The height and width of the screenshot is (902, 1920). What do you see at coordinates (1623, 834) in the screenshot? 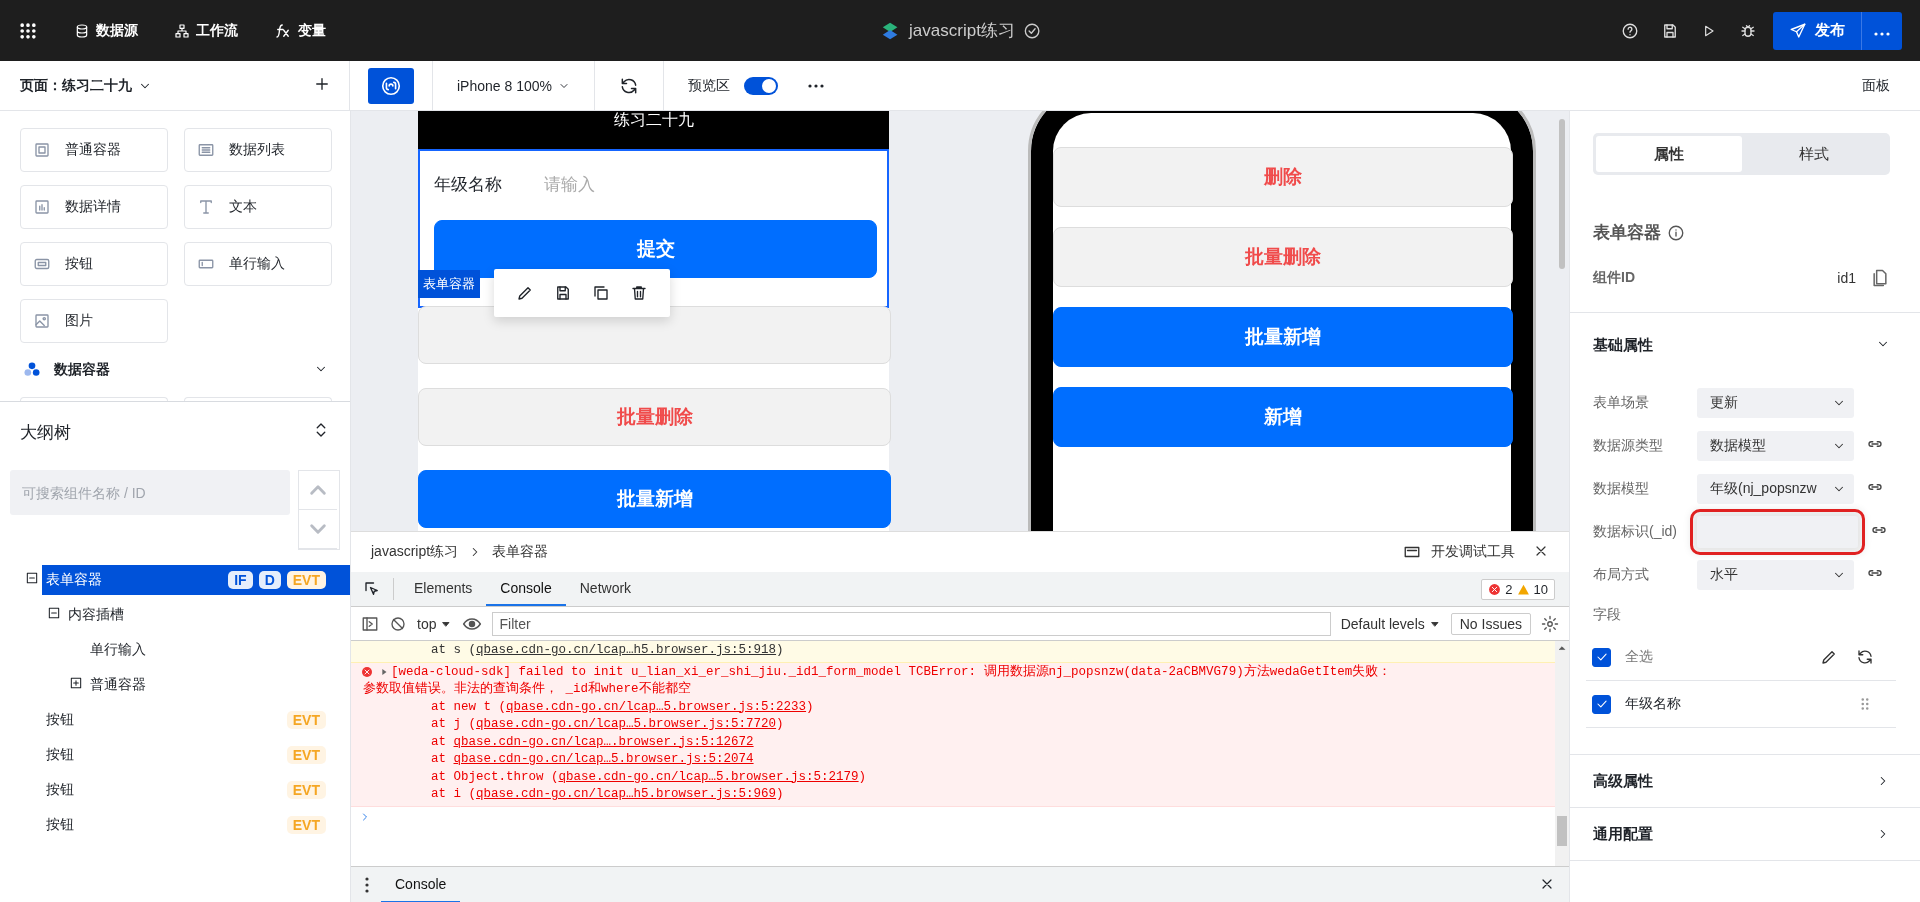
I see `section-title: 通用配置` at bounding box center [1623, 834].